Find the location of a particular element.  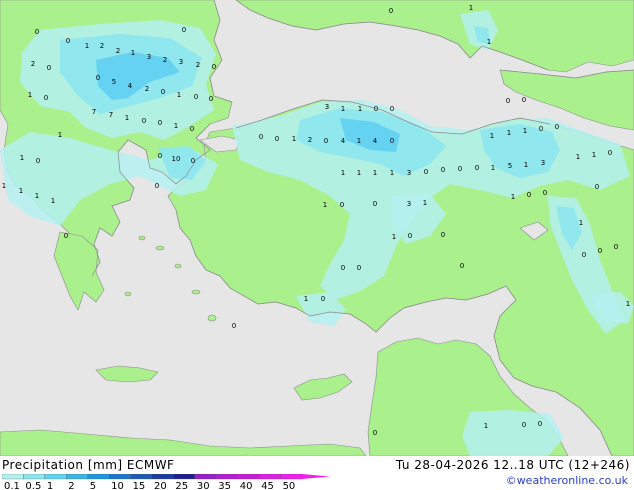

legend-label: 25 is located at coordinates (181, 485).